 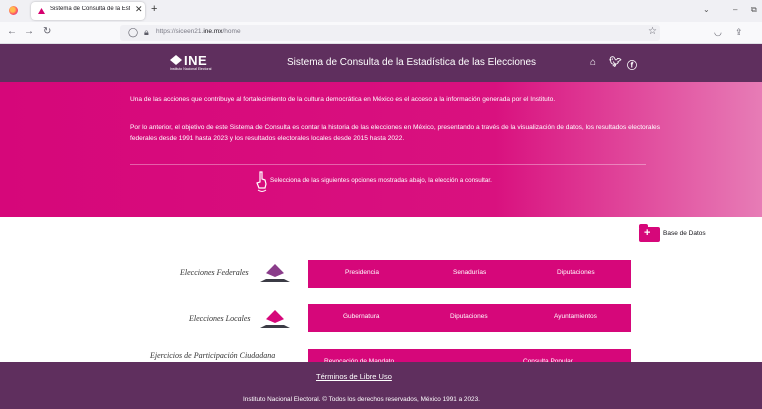 What do you see at coordinates (652, 31) in the screenshot?
I see `bookmark-star-icon: ☆` at bounding box center [652, 31].